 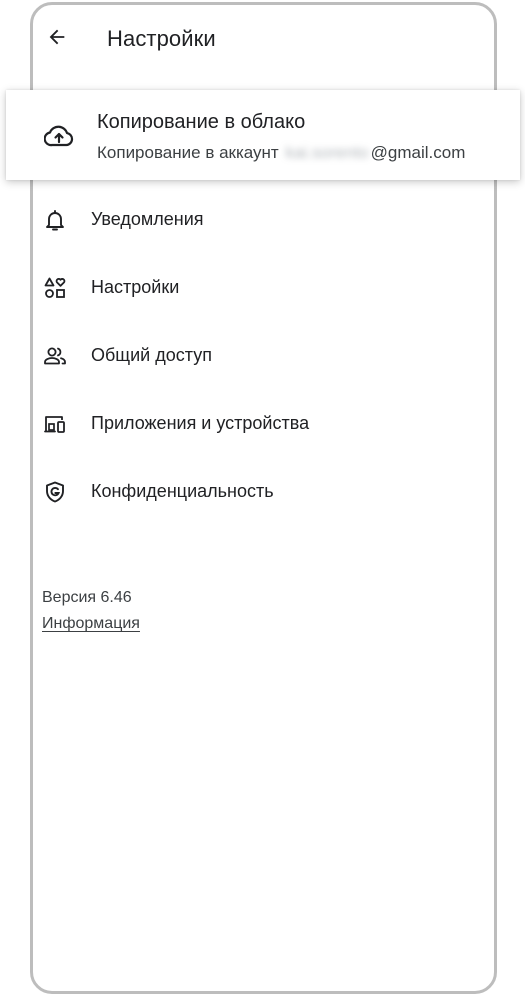 What do you see at coordinates (200, 423) in the screenshot?
I see `menu-item-label: Приложения и устройства` at bounding box center [200, 423].